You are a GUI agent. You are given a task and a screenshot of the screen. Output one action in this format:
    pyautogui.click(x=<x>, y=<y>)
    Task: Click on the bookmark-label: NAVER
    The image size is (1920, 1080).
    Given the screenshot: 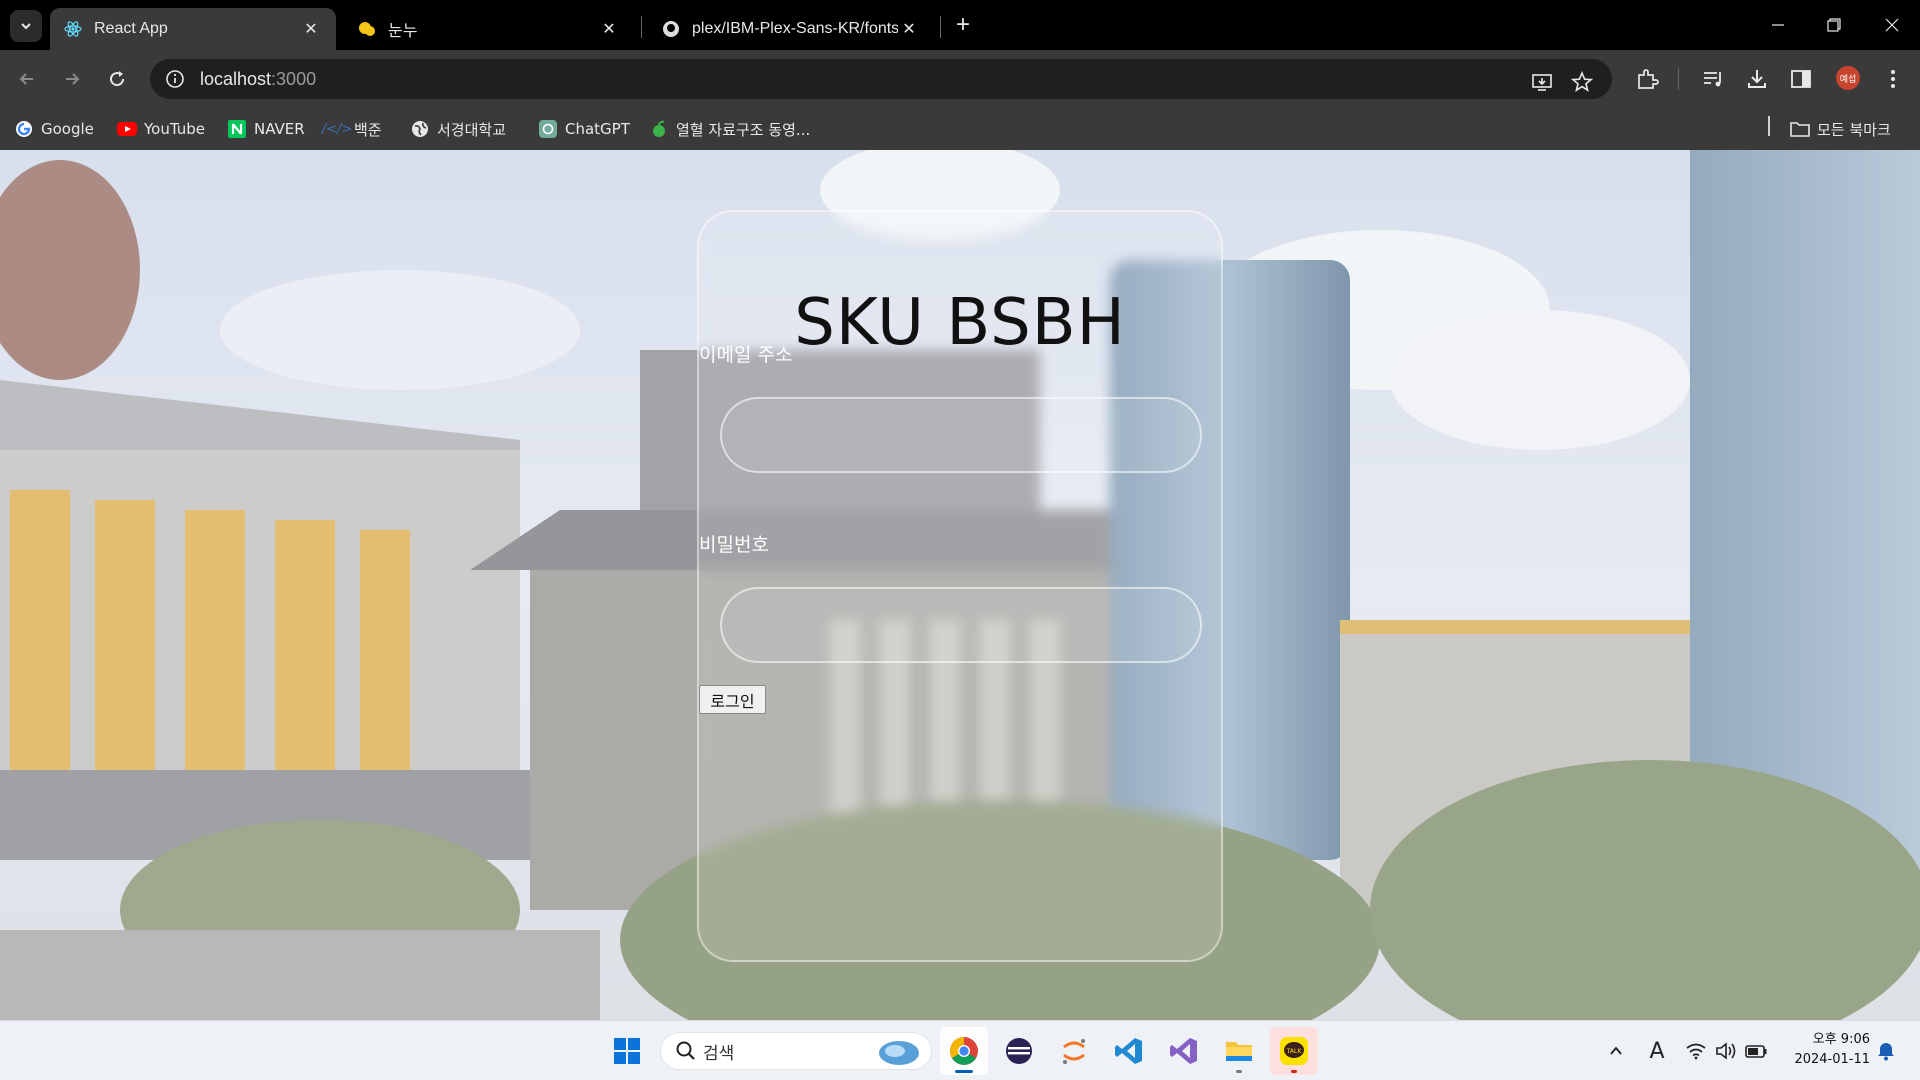 What is the action you would take?
    pyautogui.click(x=279, y=129)
    